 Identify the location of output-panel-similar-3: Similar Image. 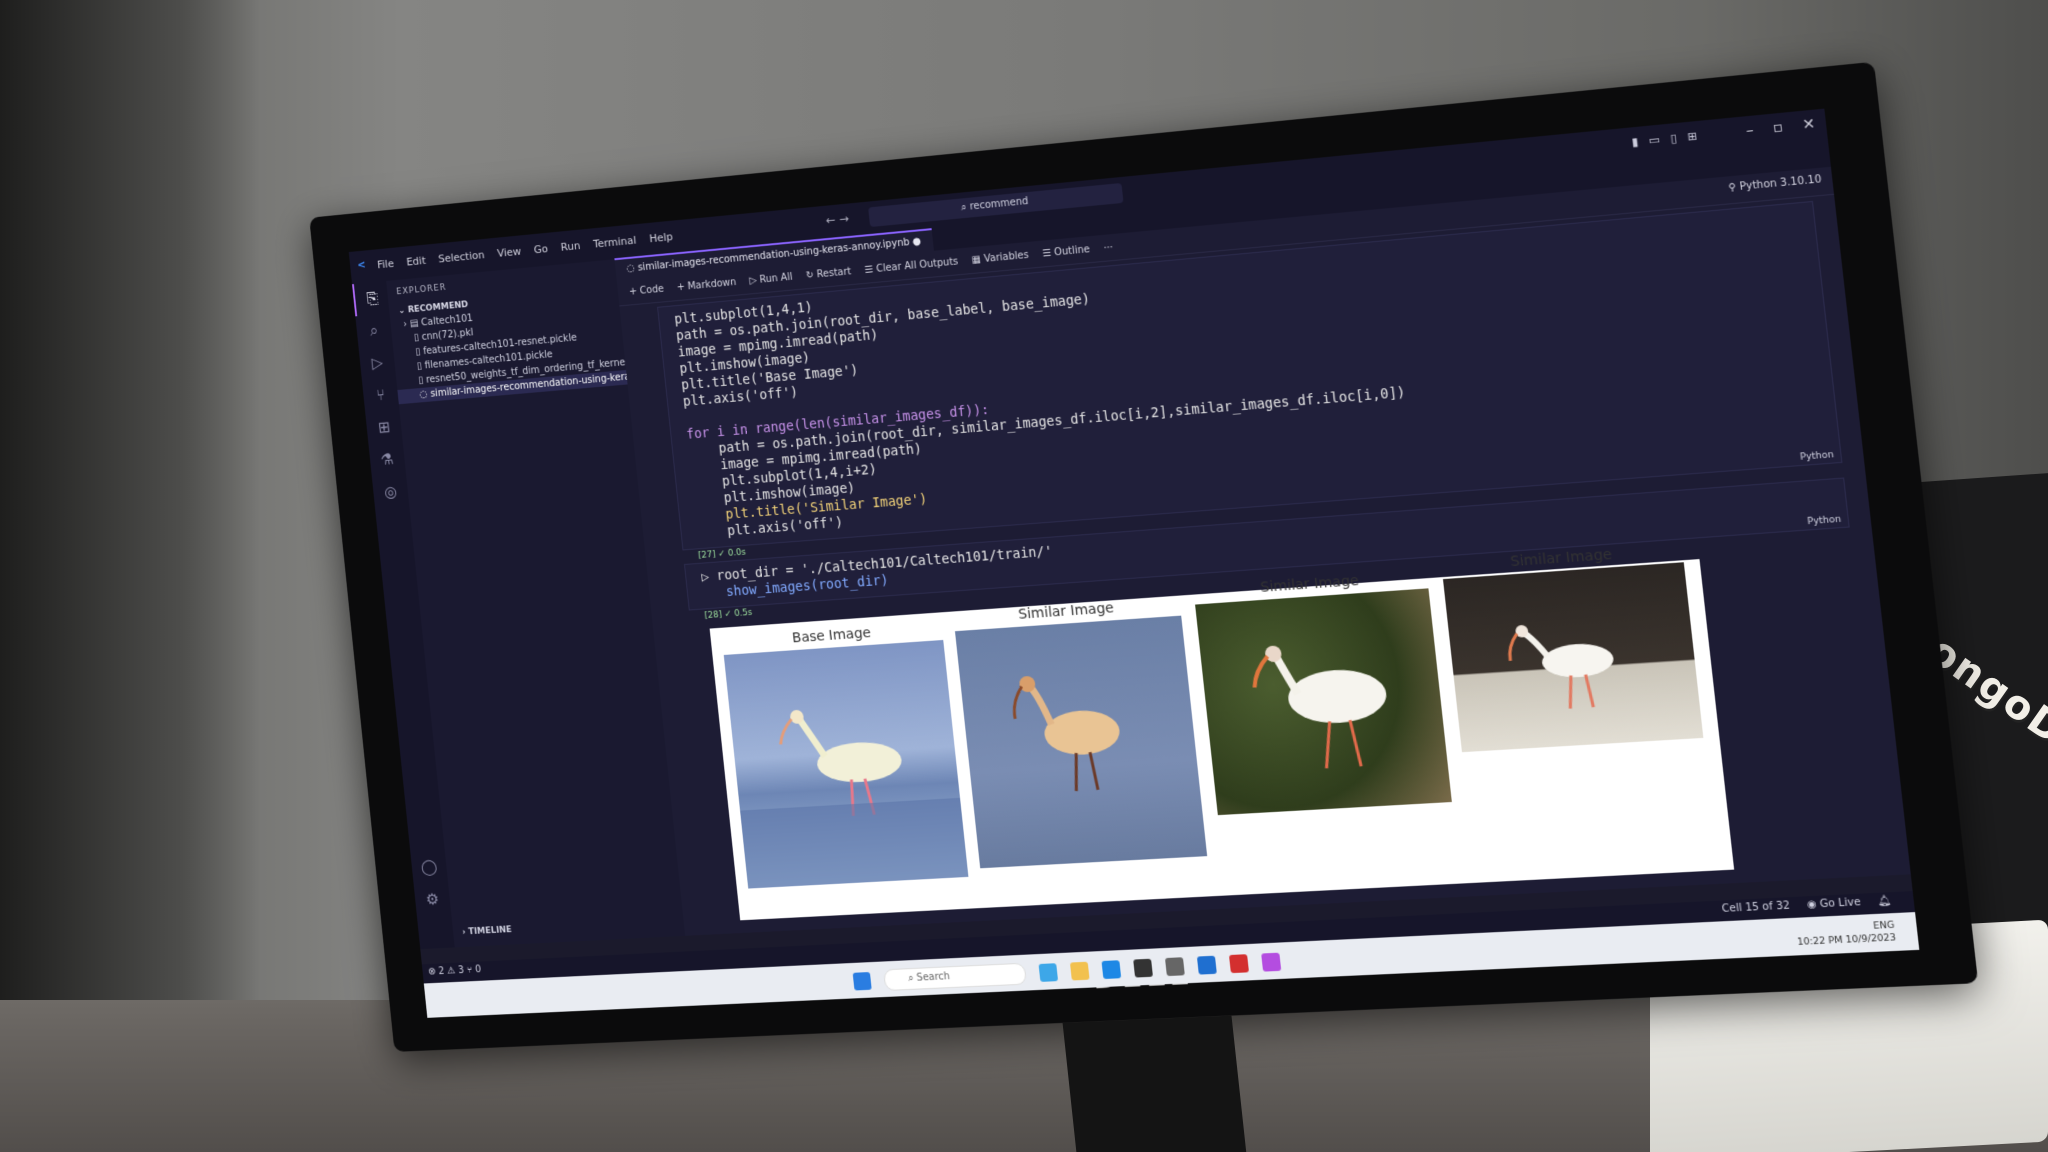
(1572, 647).